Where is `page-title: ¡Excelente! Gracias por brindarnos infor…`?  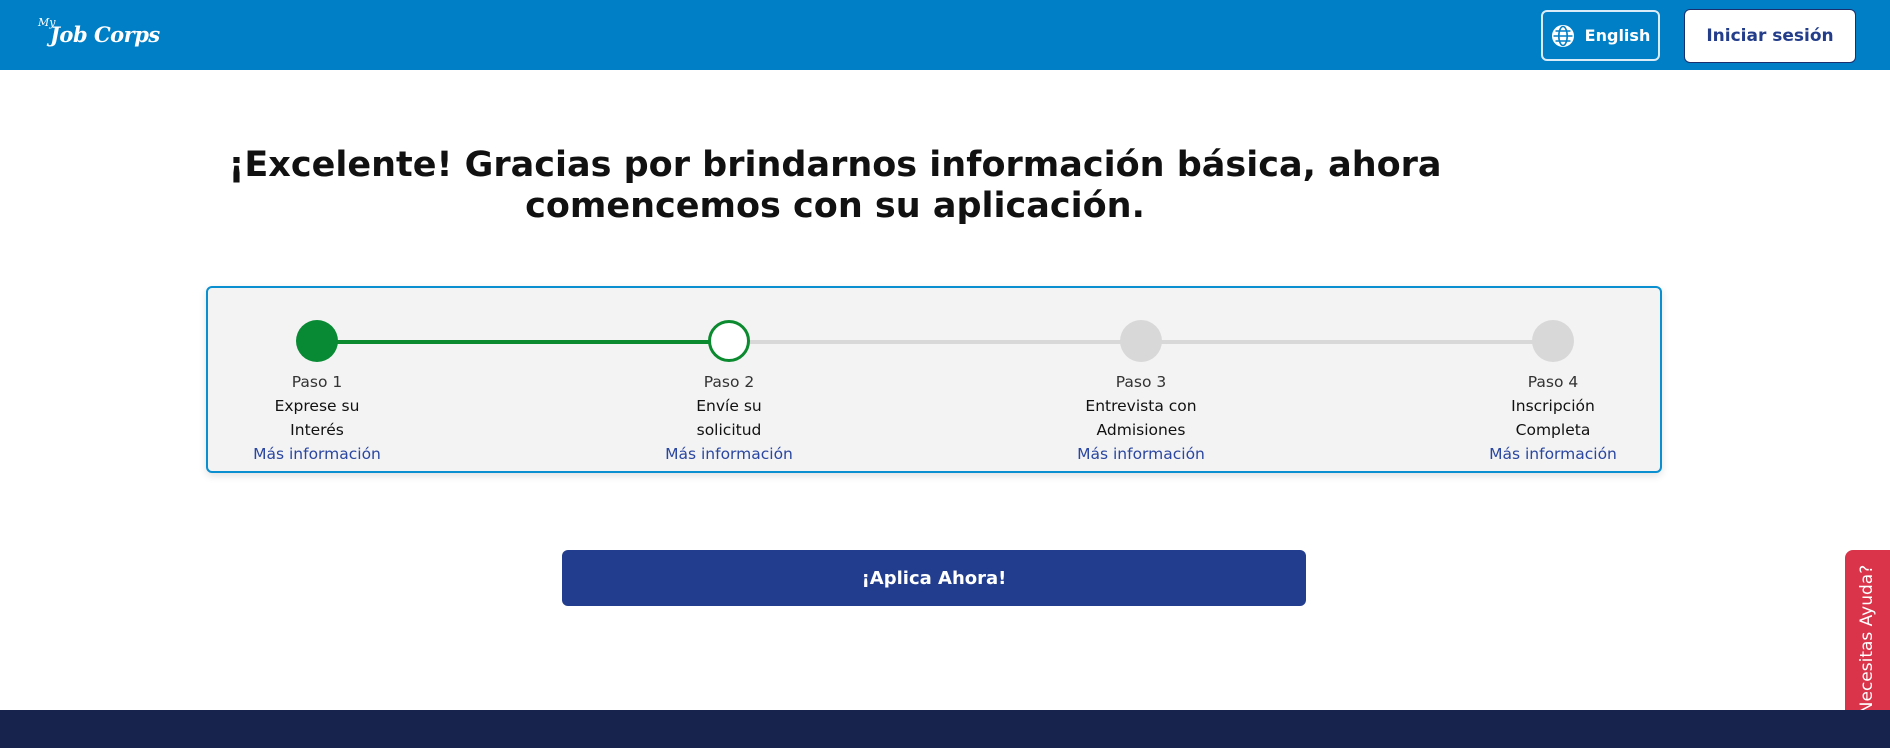 page-title: ¡Excelente! Gracias por brindarnos infor… is located at coordinates (835, 185).